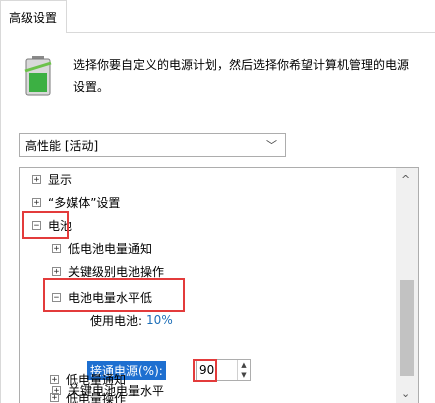 This screenshot has width=435, height=403. I want to click on tree-item-multimedia: + “多媒体”设置, so click(76, 202).